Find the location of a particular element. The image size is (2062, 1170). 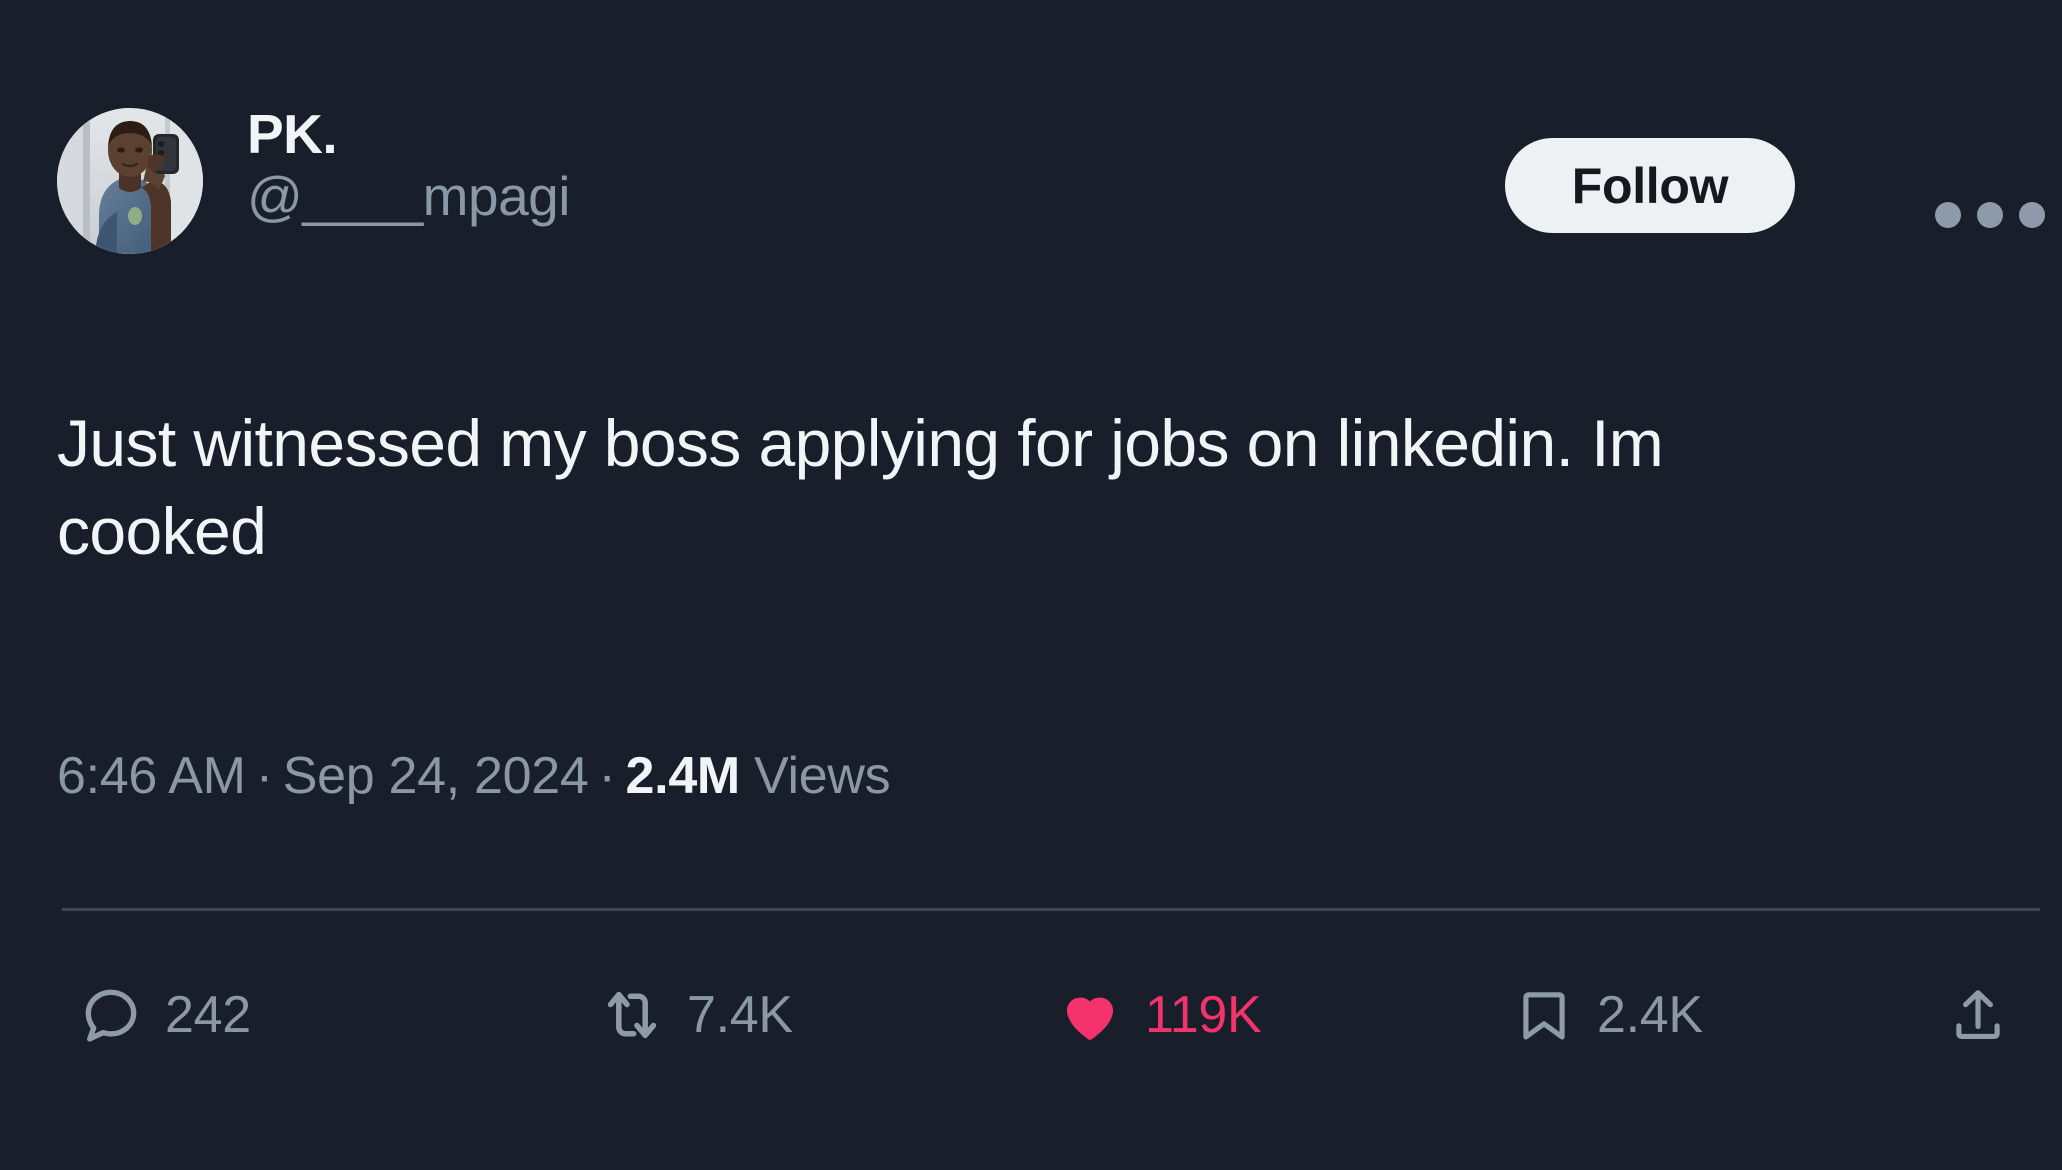

divider is located at coordinates (1051, 909).